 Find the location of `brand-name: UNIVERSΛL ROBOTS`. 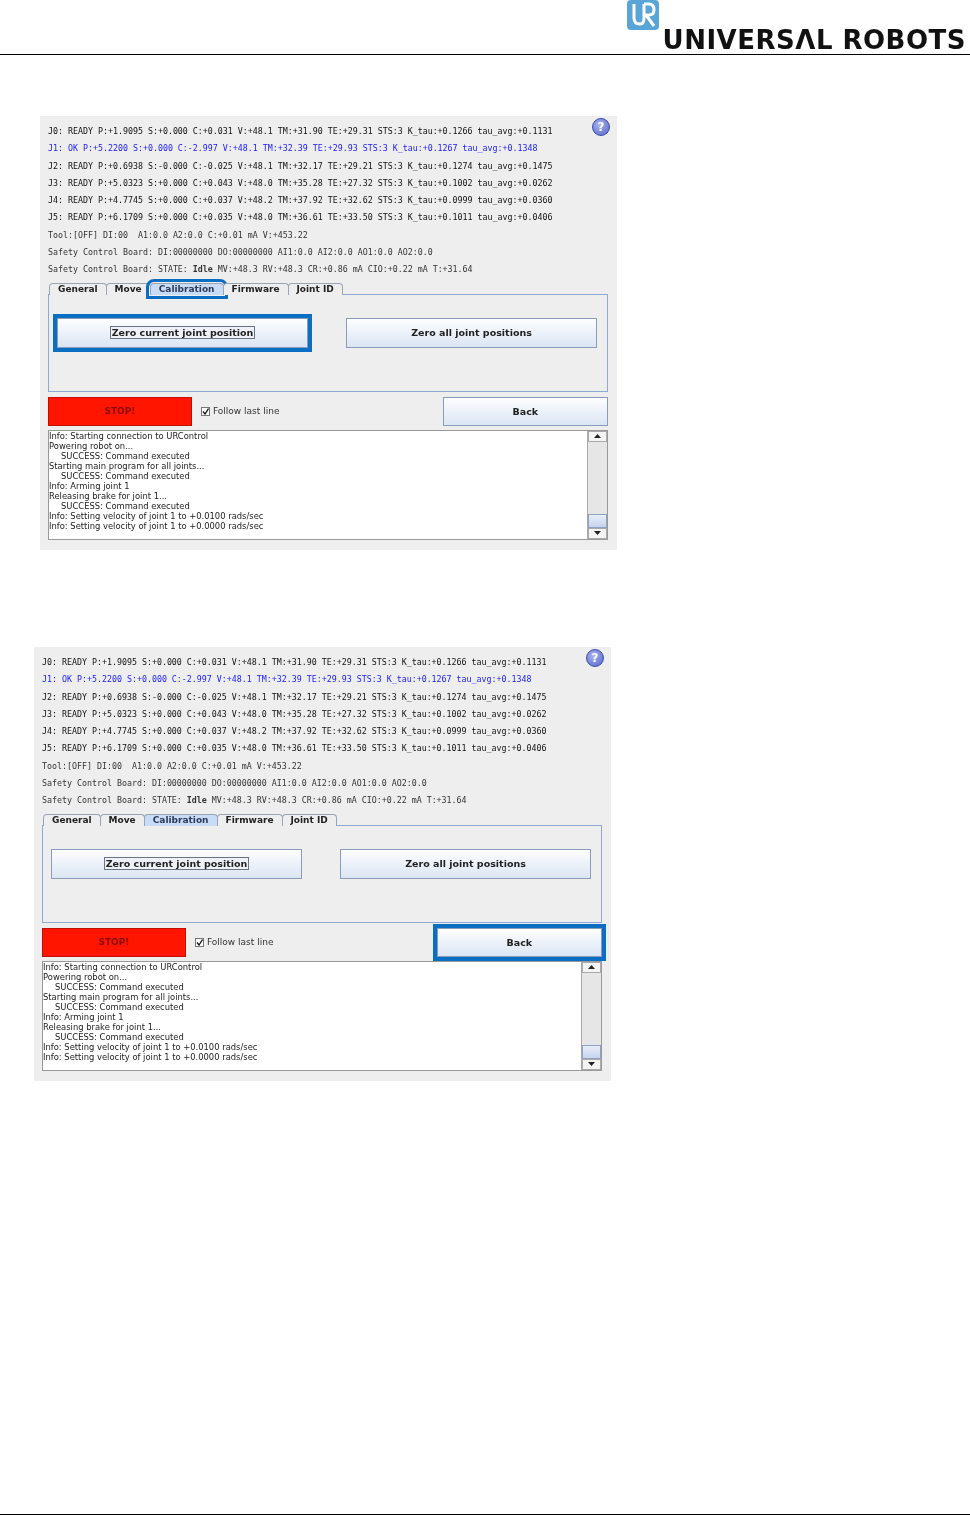

brand-name: UNIVERSΛL ROBOTS is located at coordinates (814, 40).